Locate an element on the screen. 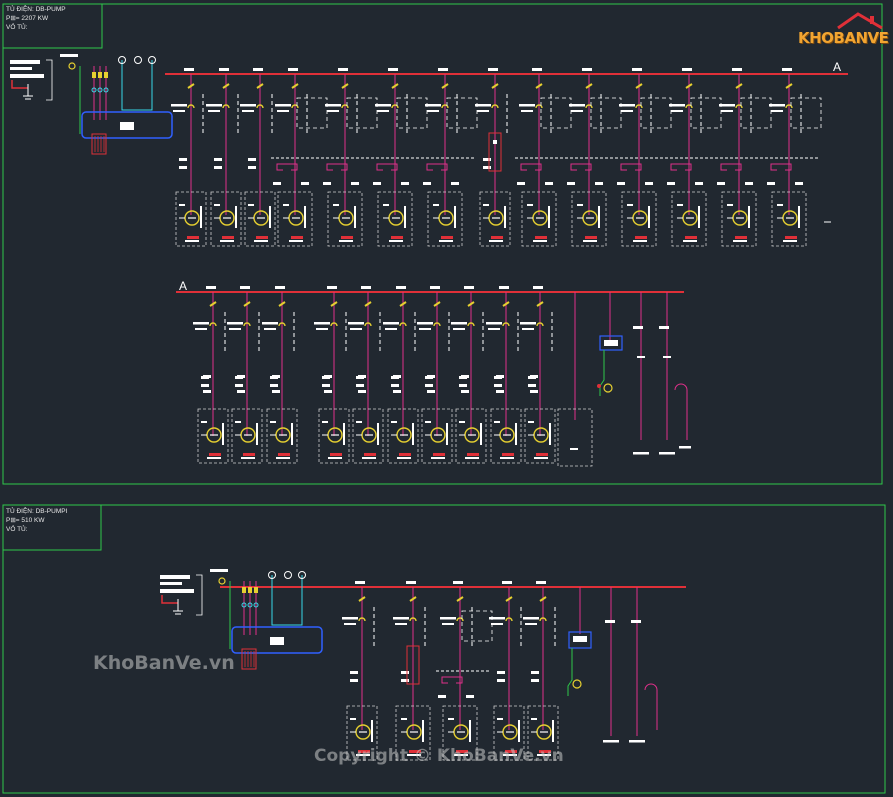 The width and height of the screenshot is (893, 797). aux-base-mark-bottom is located at coordinates (637, 741).